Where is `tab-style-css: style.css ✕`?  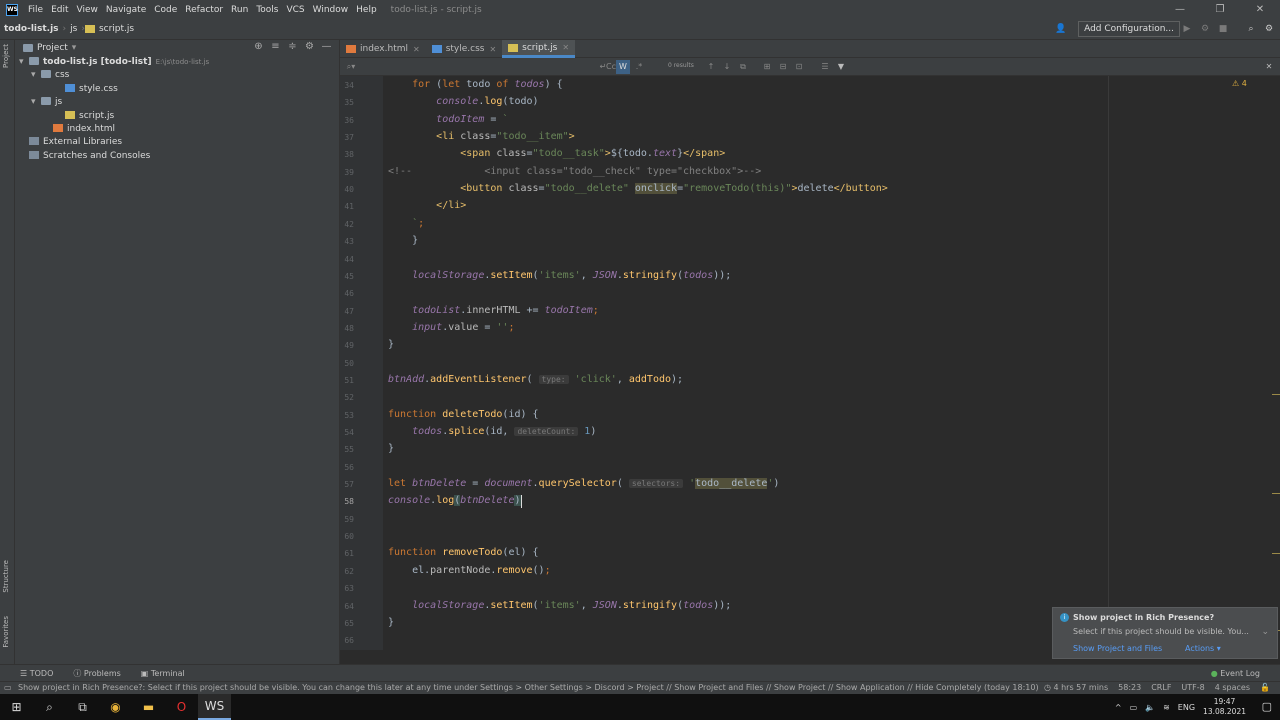 tab-style-css: style.css ✕ is located at coordinates (464, 49).